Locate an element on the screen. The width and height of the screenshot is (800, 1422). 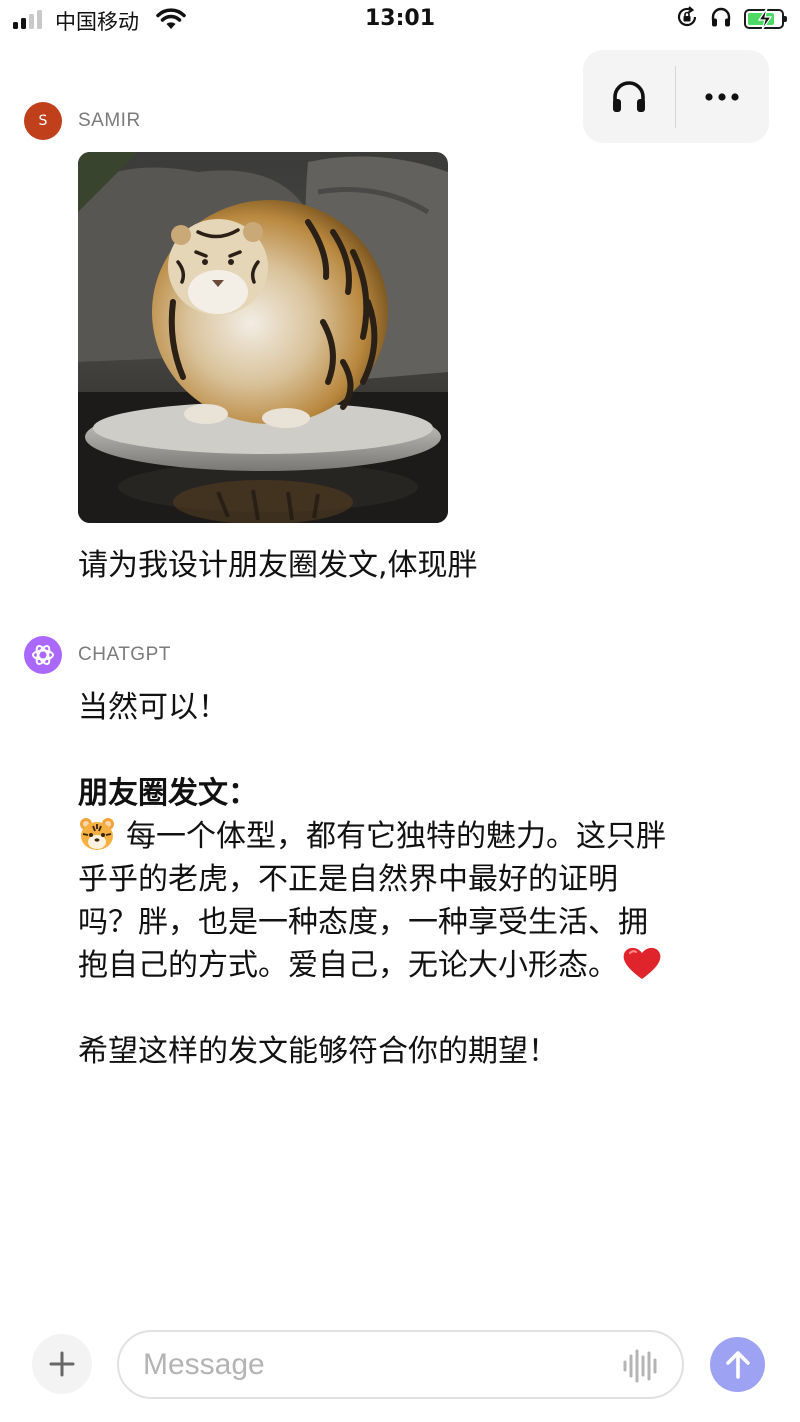
add-attachment-button is located at coordinates (62, 1364).